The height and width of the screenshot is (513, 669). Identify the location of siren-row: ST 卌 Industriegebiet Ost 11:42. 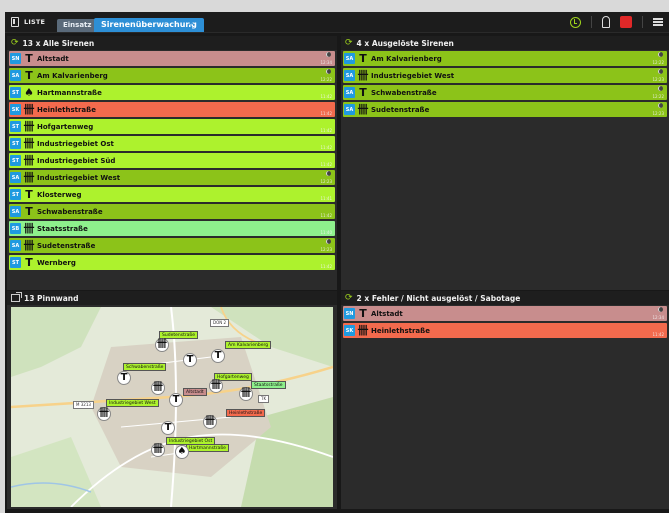
(172, 143).